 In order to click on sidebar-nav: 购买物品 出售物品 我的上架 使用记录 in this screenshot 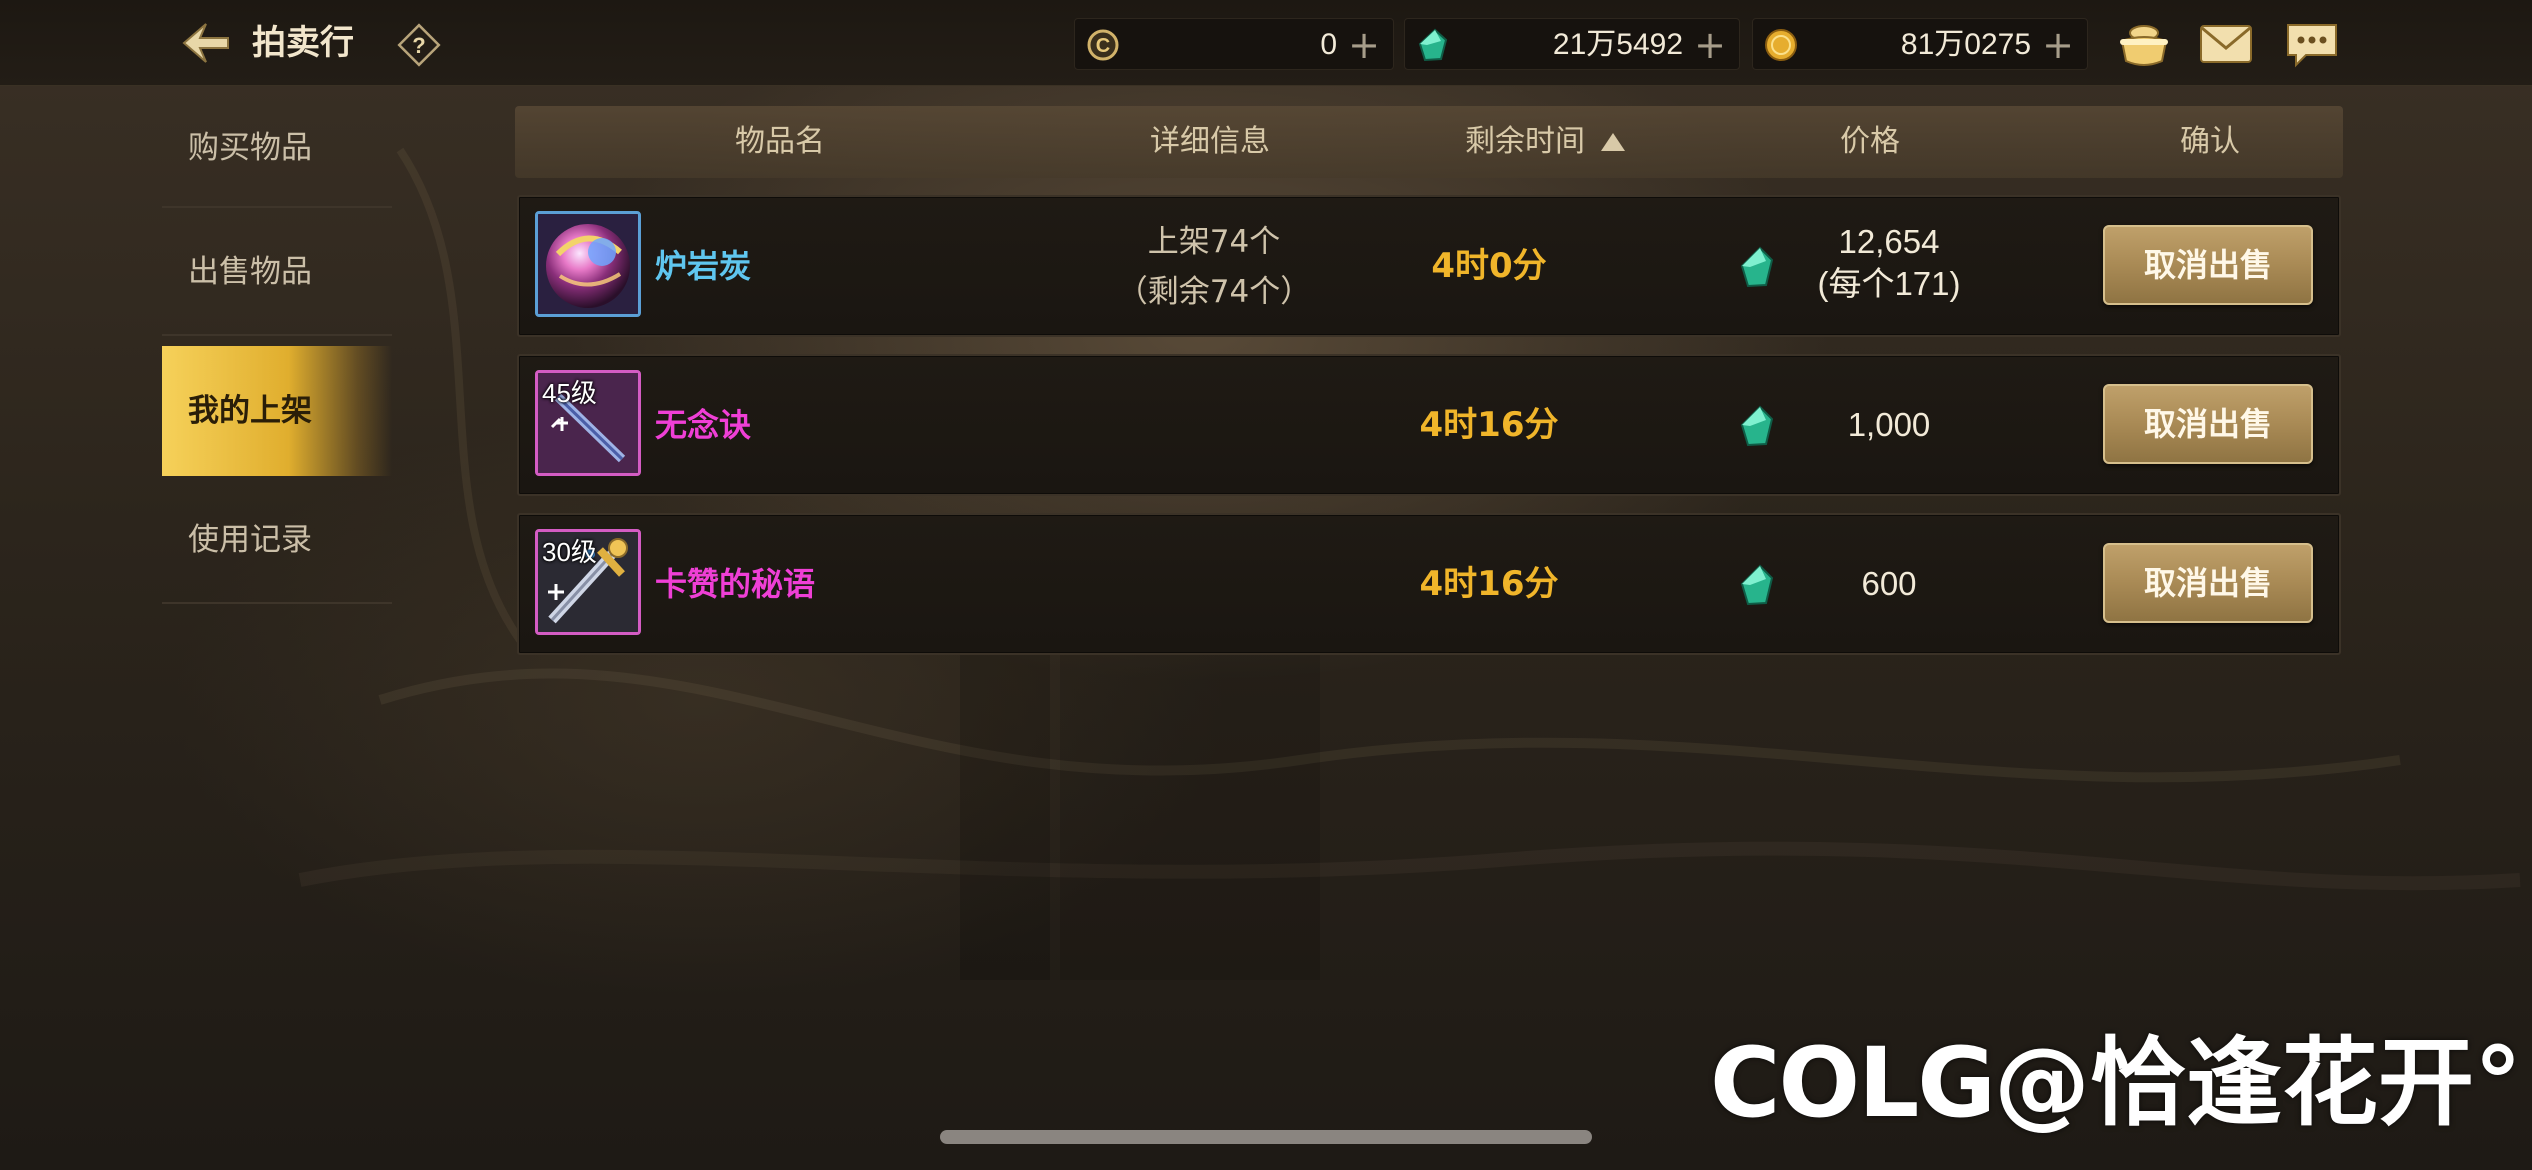, I will do `click(277, 352)`.